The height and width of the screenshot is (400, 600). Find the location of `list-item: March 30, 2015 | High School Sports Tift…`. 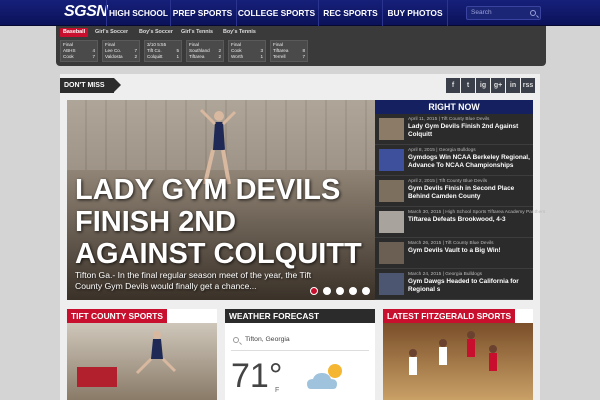

list-item: March 30, 2015 | High School Sports Tift… is located at coordinates (460, 222).